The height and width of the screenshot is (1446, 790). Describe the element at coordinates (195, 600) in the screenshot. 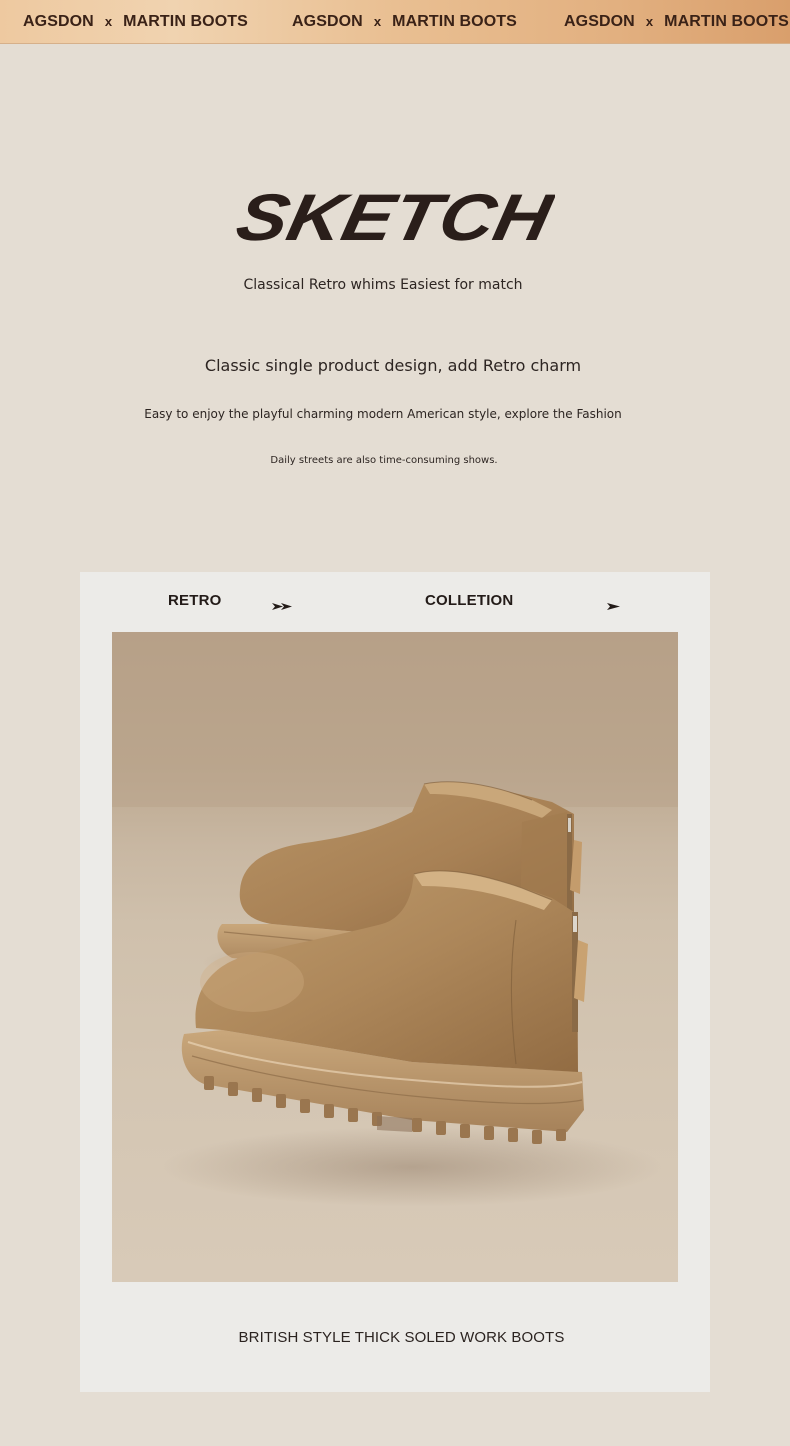

I see `header-retro-label: RETRO` at that location.